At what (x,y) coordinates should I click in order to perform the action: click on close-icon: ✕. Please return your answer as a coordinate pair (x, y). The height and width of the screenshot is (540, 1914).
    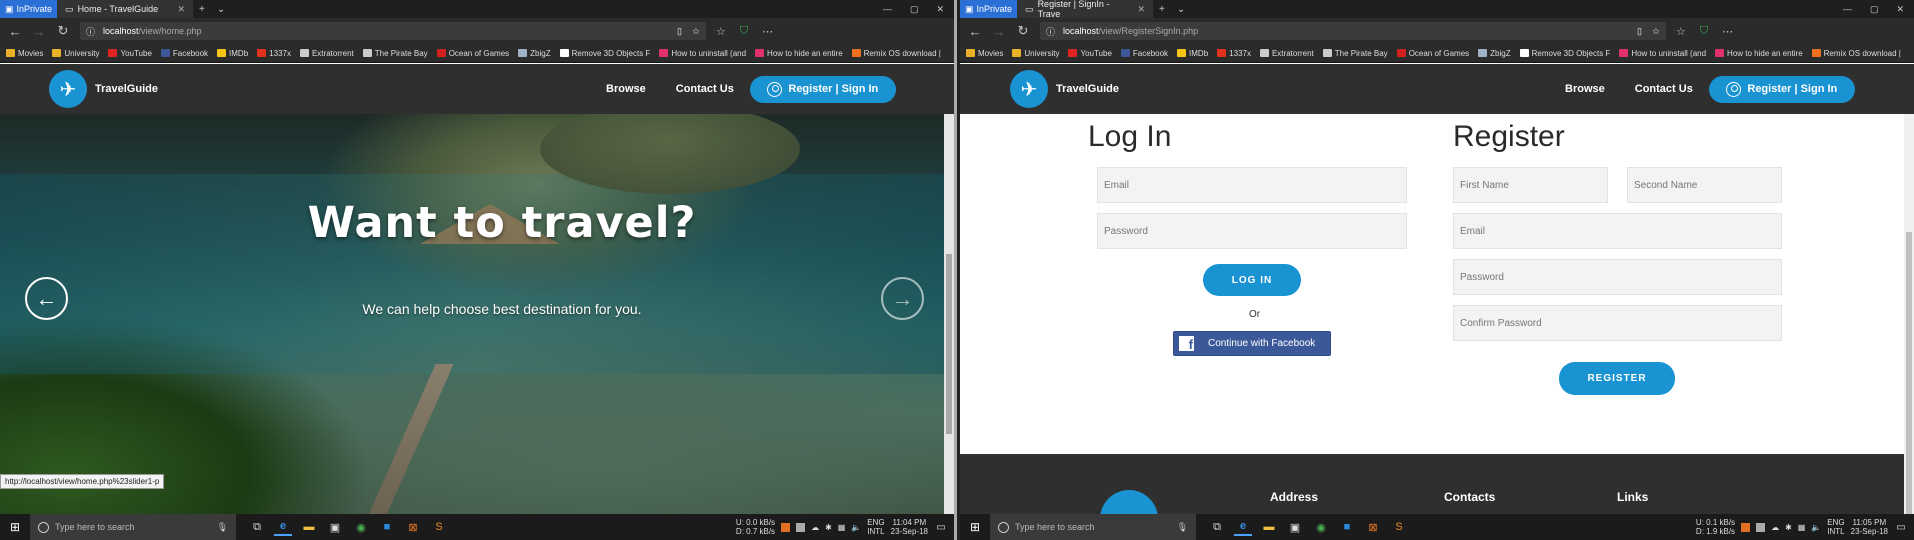
    Looking at the image, I should click on (1900, 9).